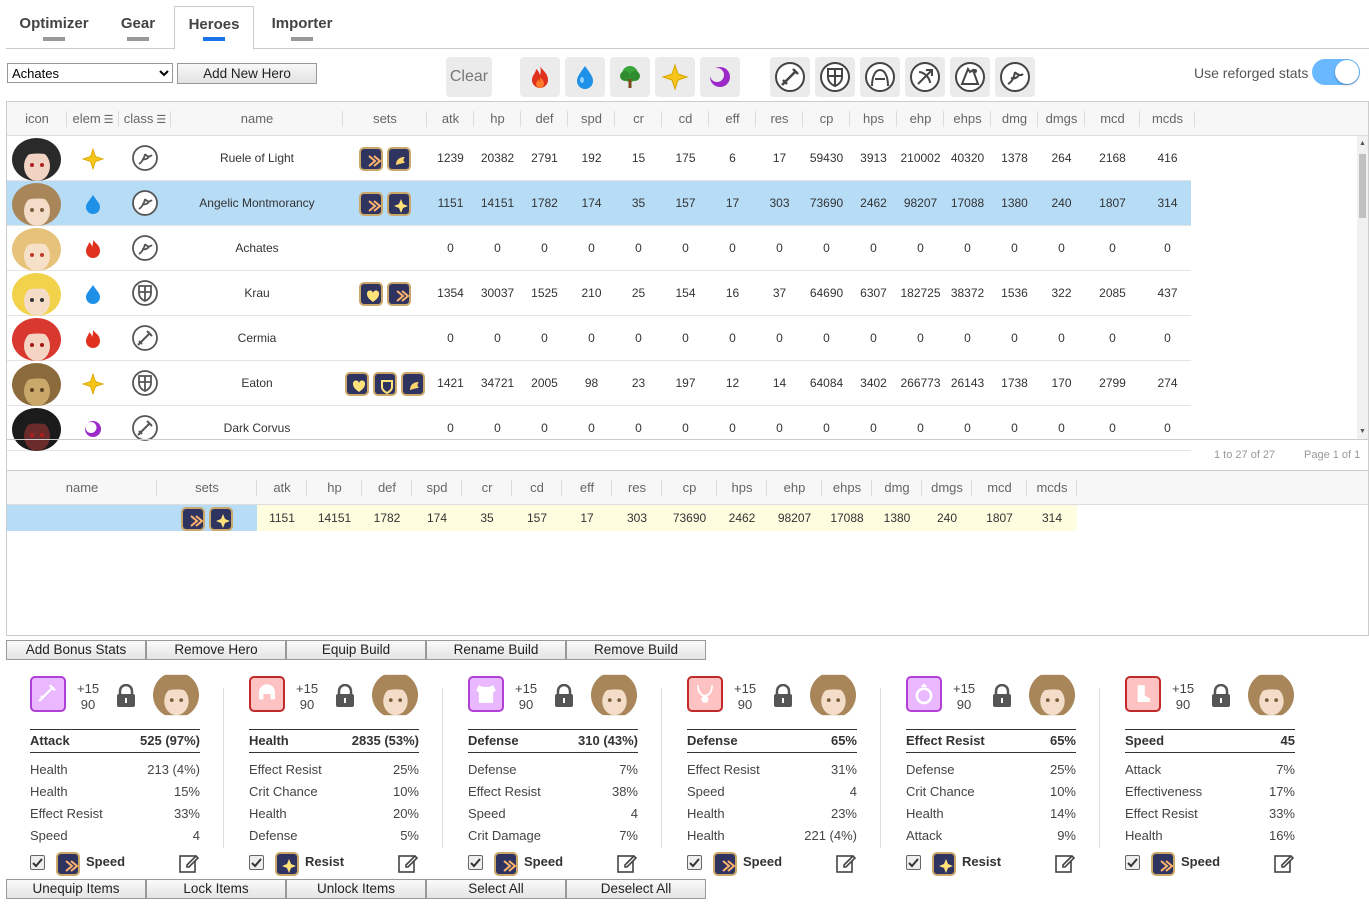  I want to click on add-new-hero-button: Add New Hero, so click(247, 73).